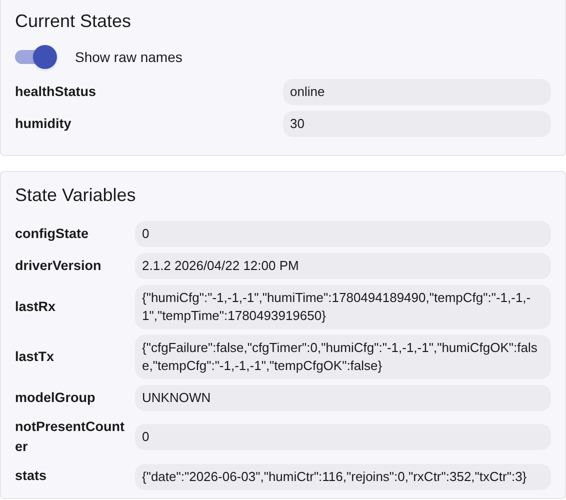 This screenshot has width=566, height=500. What do you see at coordinates (70, 437) in the screenshot?
I see `field-name: notPresentCounter` at bounding box center [70, 437].